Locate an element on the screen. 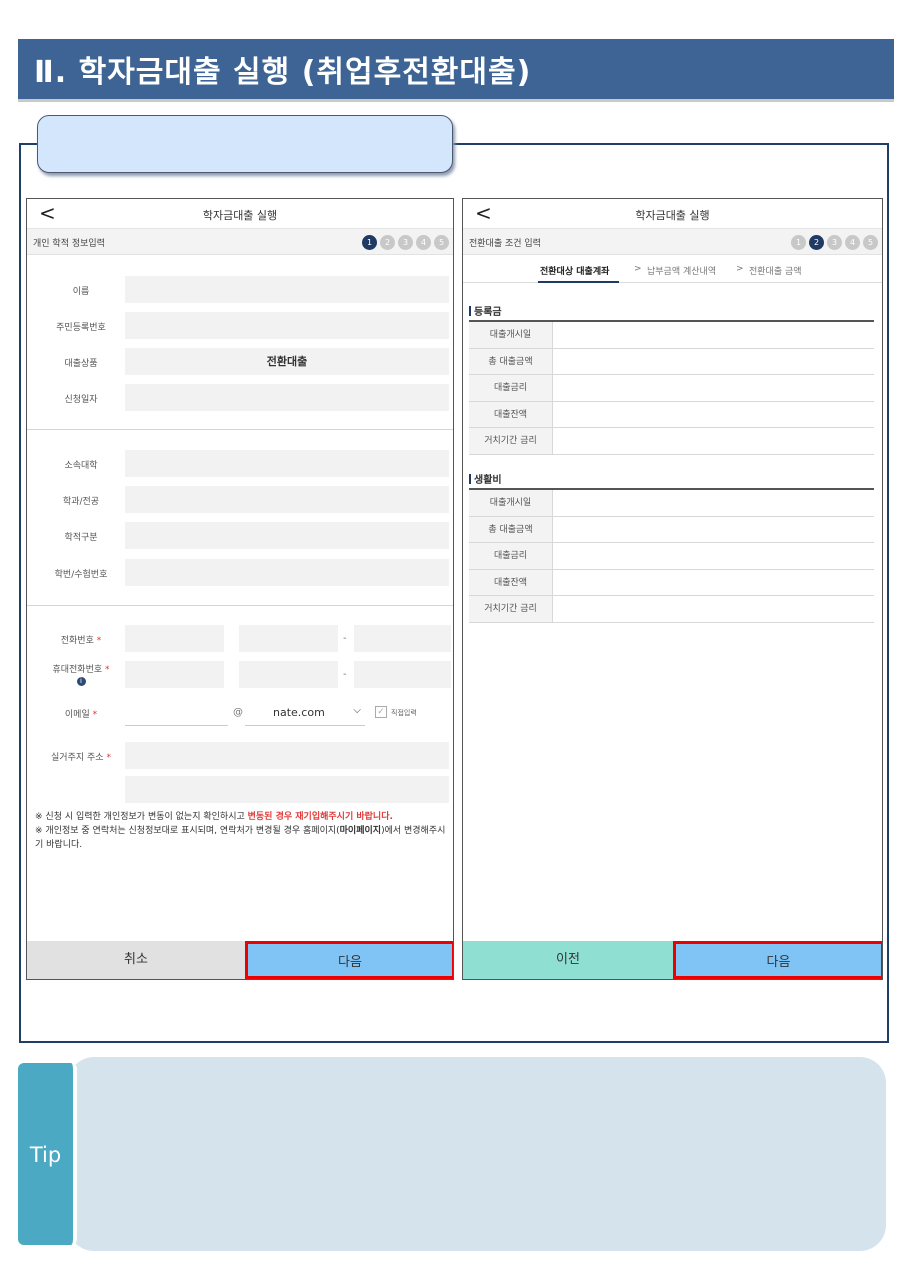 The height and width of the screenshot is (1267, 914). phone-row: 전화번호 * - is located at coordinates (240, 639).